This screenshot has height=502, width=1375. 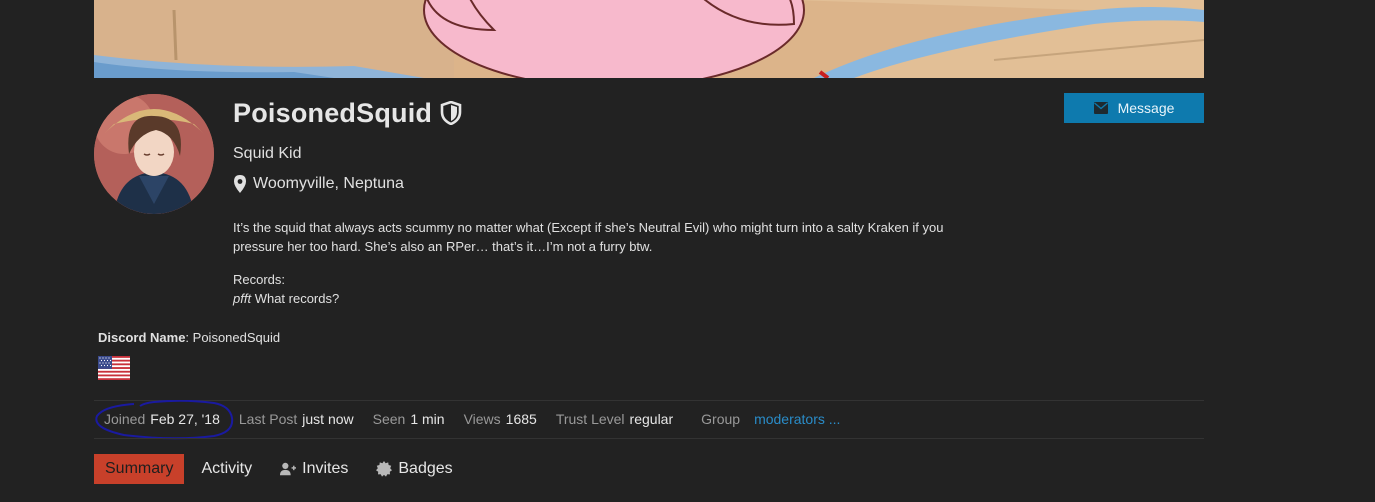 I want to click on user-title: Squid Kid, so click(x=267, y=153).